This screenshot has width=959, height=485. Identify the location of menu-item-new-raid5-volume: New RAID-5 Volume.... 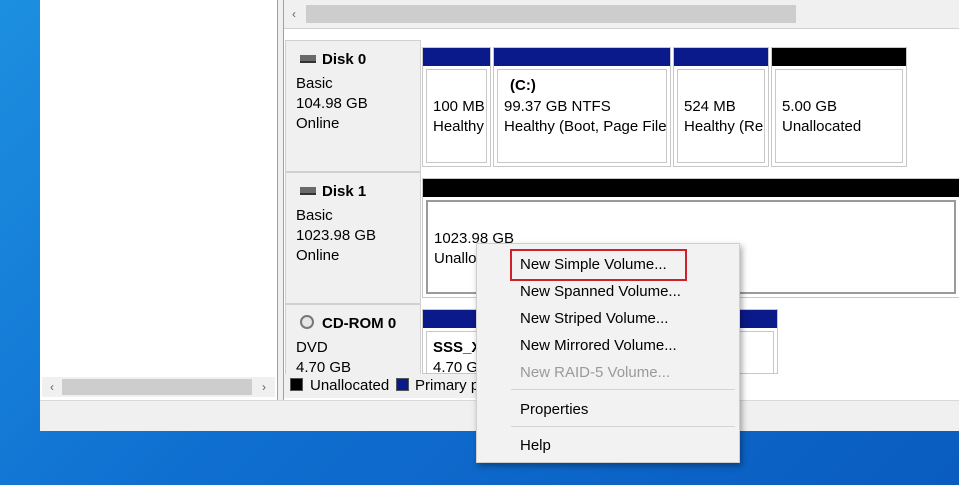
(595, 372).